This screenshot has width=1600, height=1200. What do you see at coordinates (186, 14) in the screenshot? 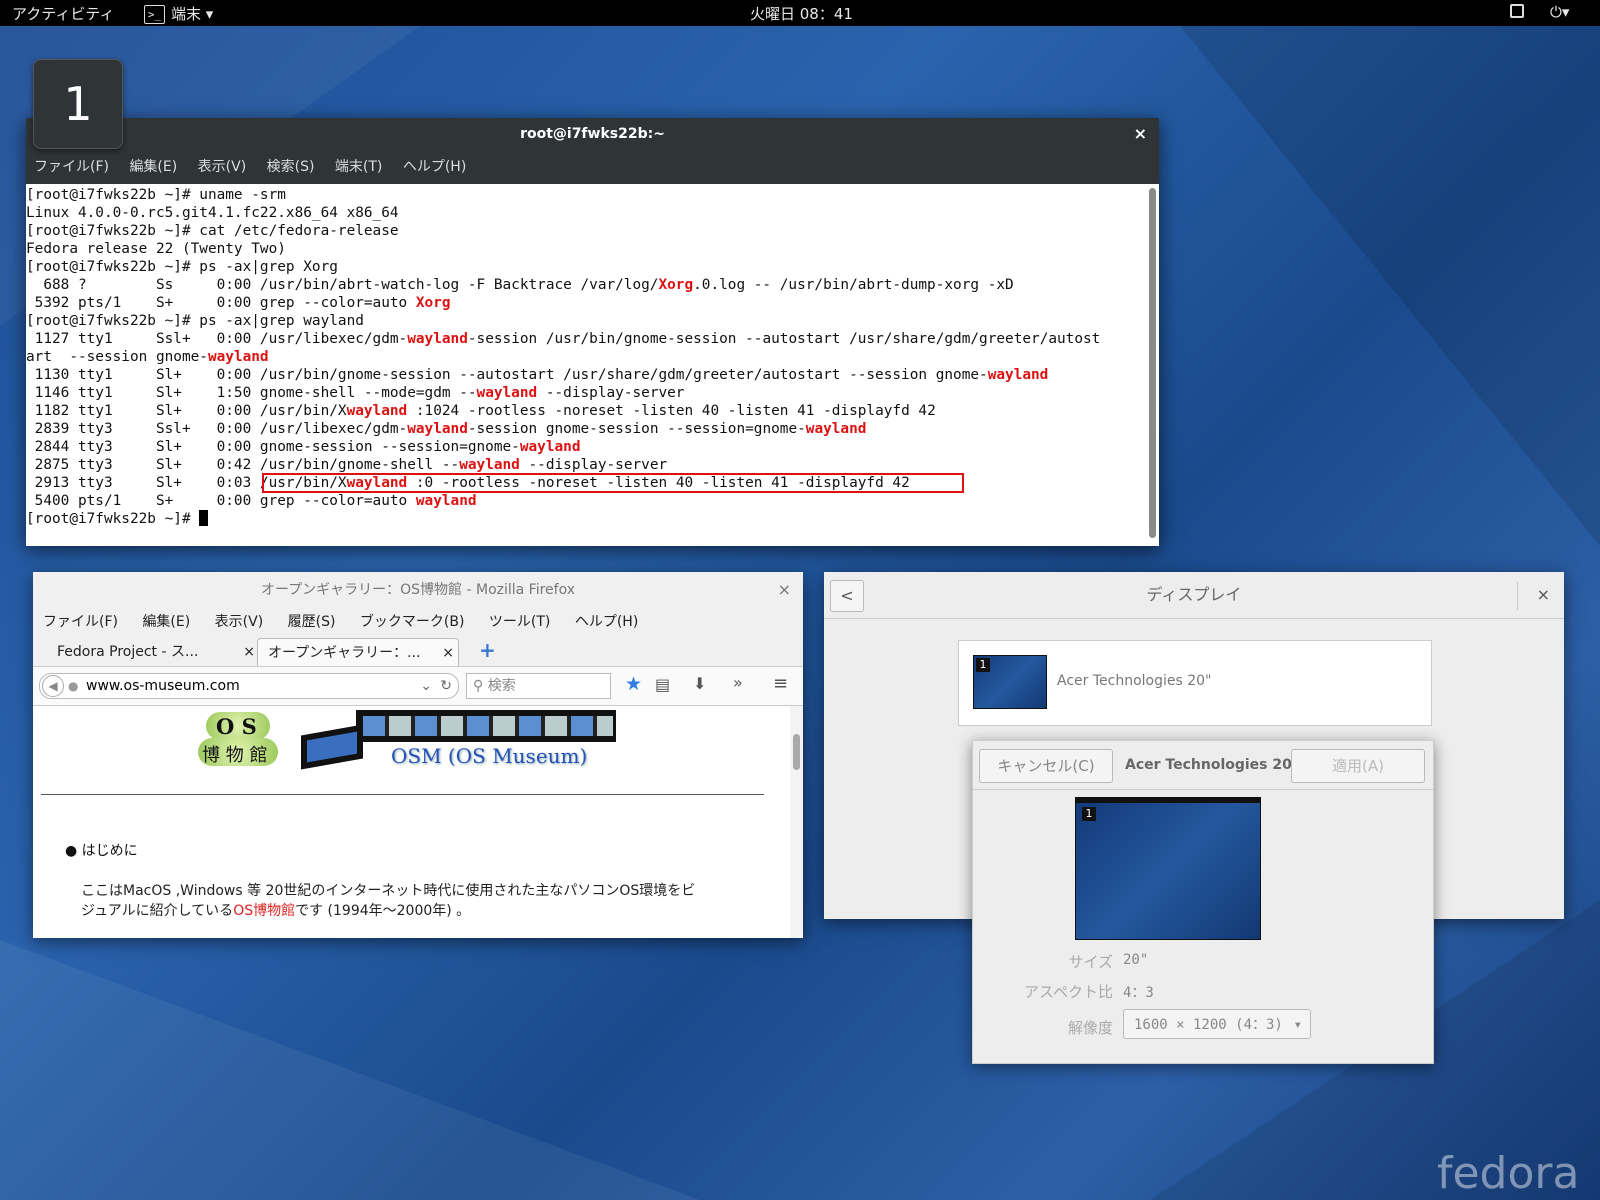
I see `app-menu-label: 端末` at bounding box center [186, 14].